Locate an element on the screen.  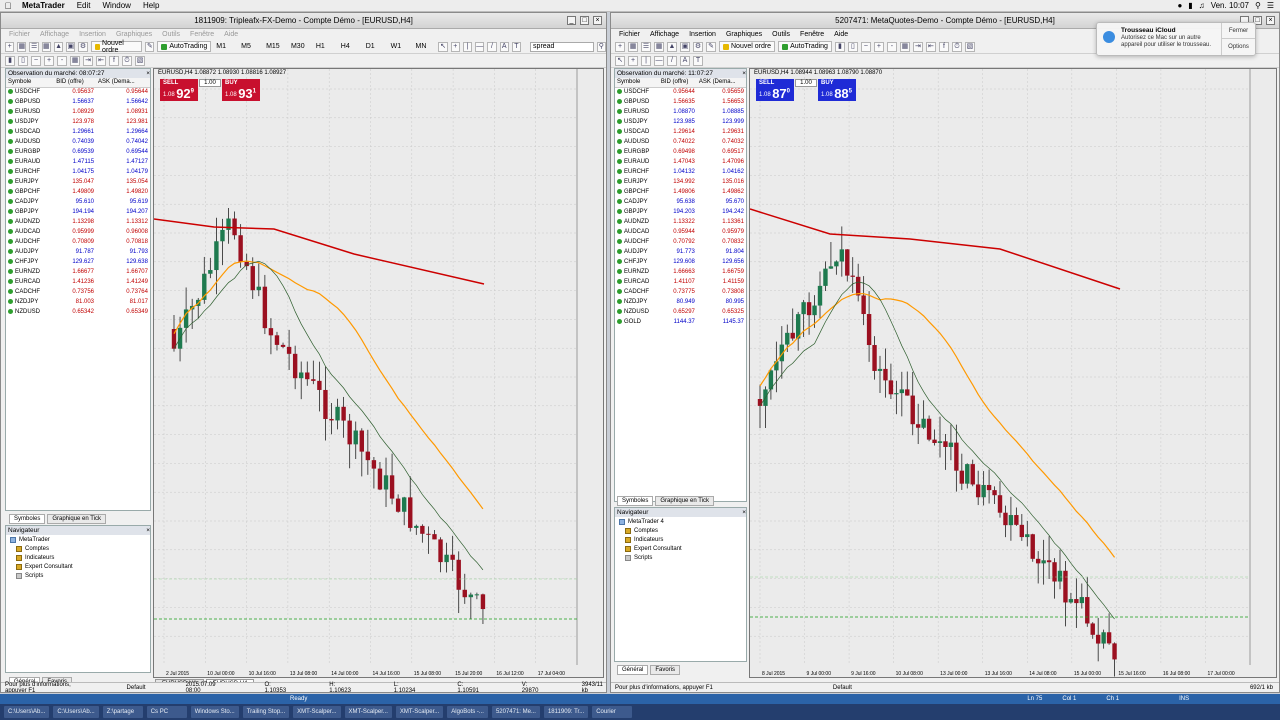
line-chart-icon: ~ is located at coordinates (36, 60).